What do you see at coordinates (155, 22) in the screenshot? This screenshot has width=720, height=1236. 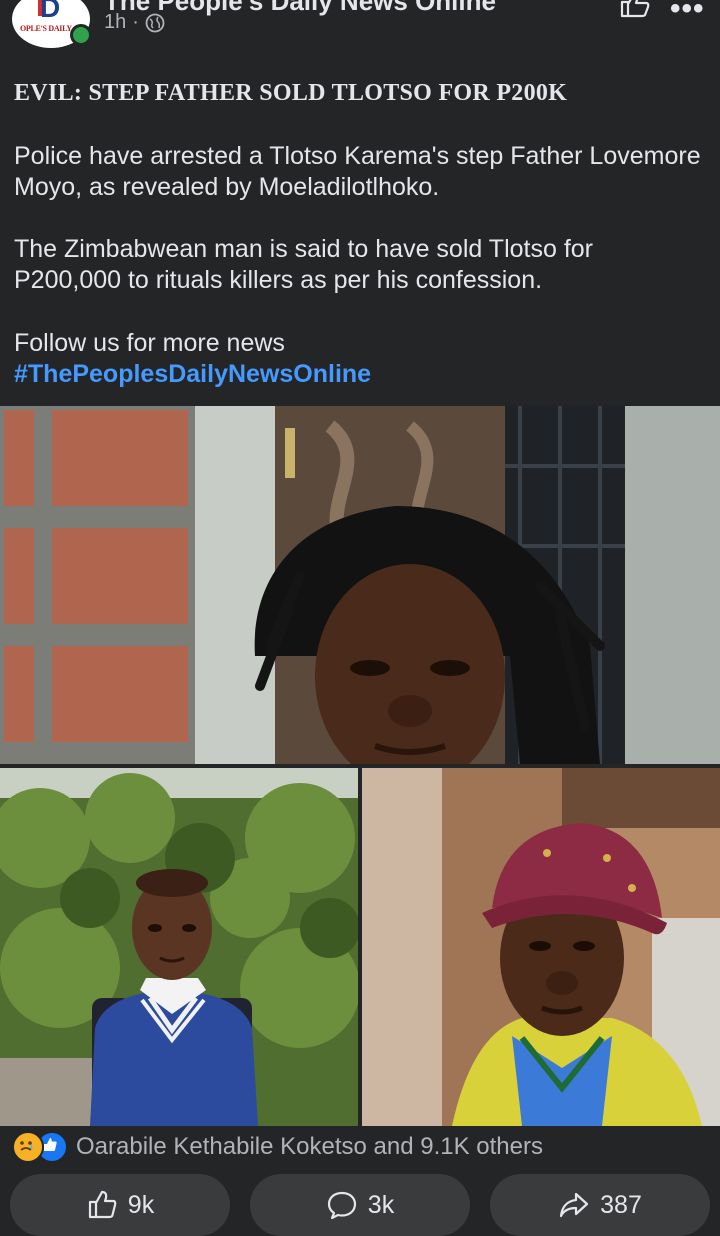 I see `globe-icon` at bounding box center [155, 22].